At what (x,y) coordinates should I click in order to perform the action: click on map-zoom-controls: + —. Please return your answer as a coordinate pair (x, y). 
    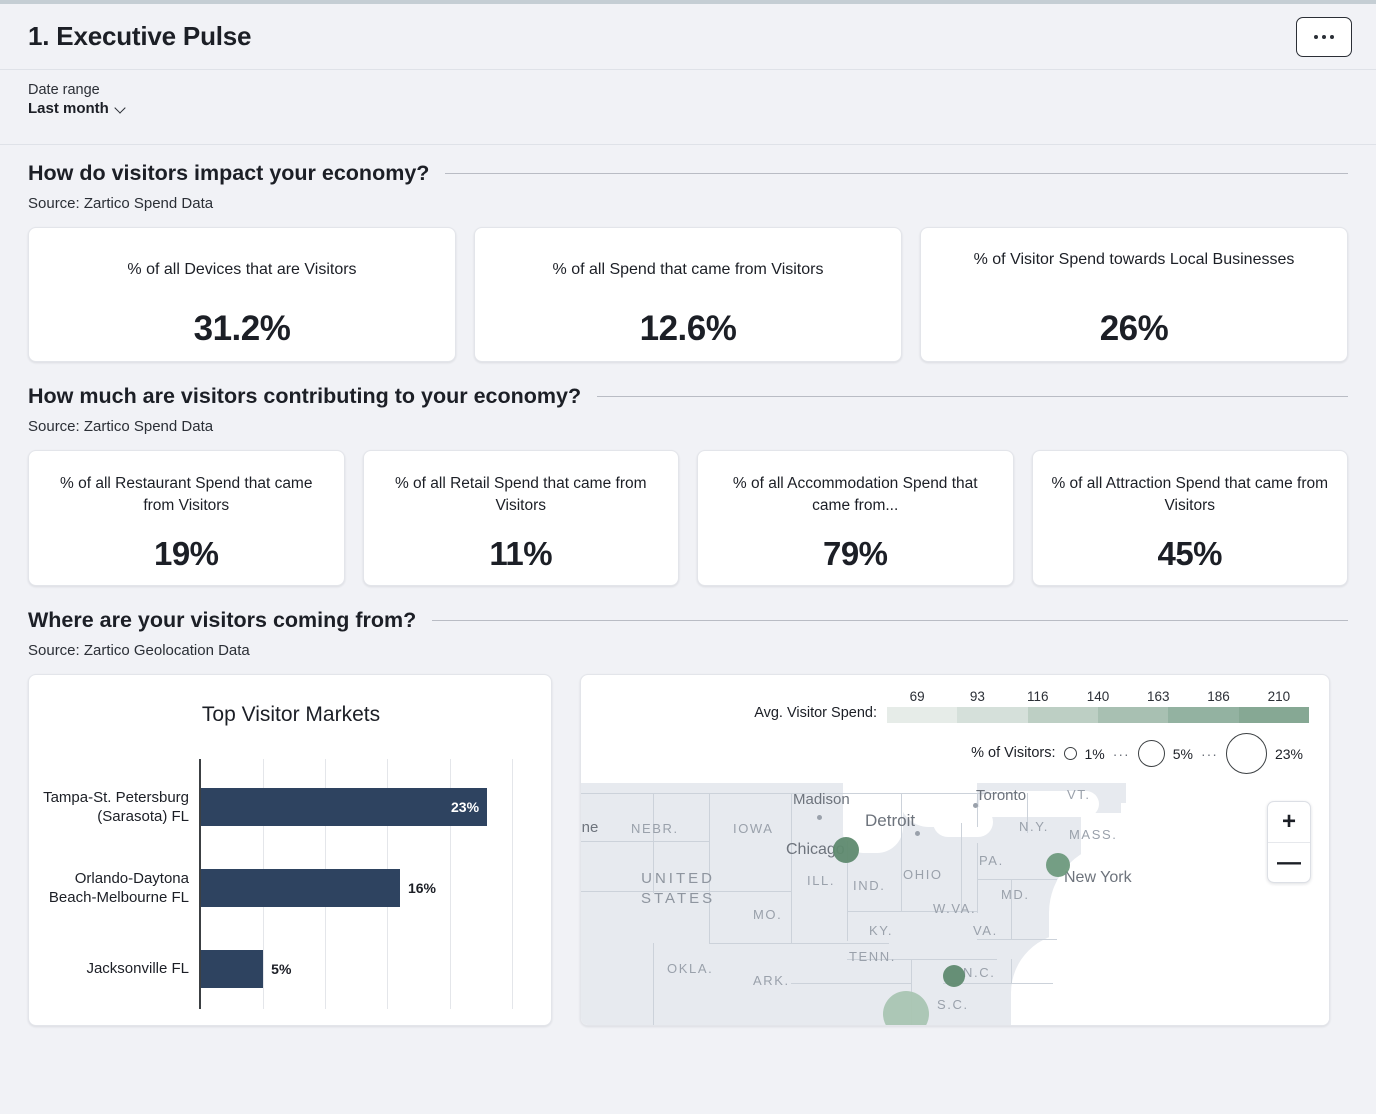
    Looking at the image, I should click on (1289, 842).